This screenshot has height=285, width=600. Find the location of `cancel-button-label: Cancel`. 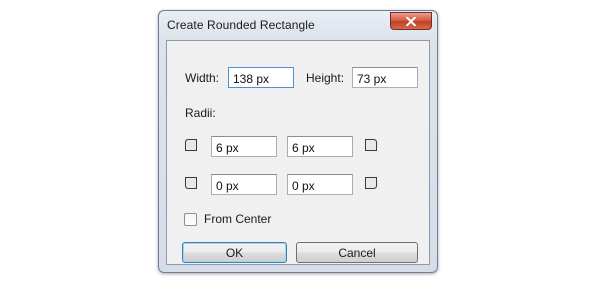

cancel-button-label: Cancel is located at coordinates (357, 252).